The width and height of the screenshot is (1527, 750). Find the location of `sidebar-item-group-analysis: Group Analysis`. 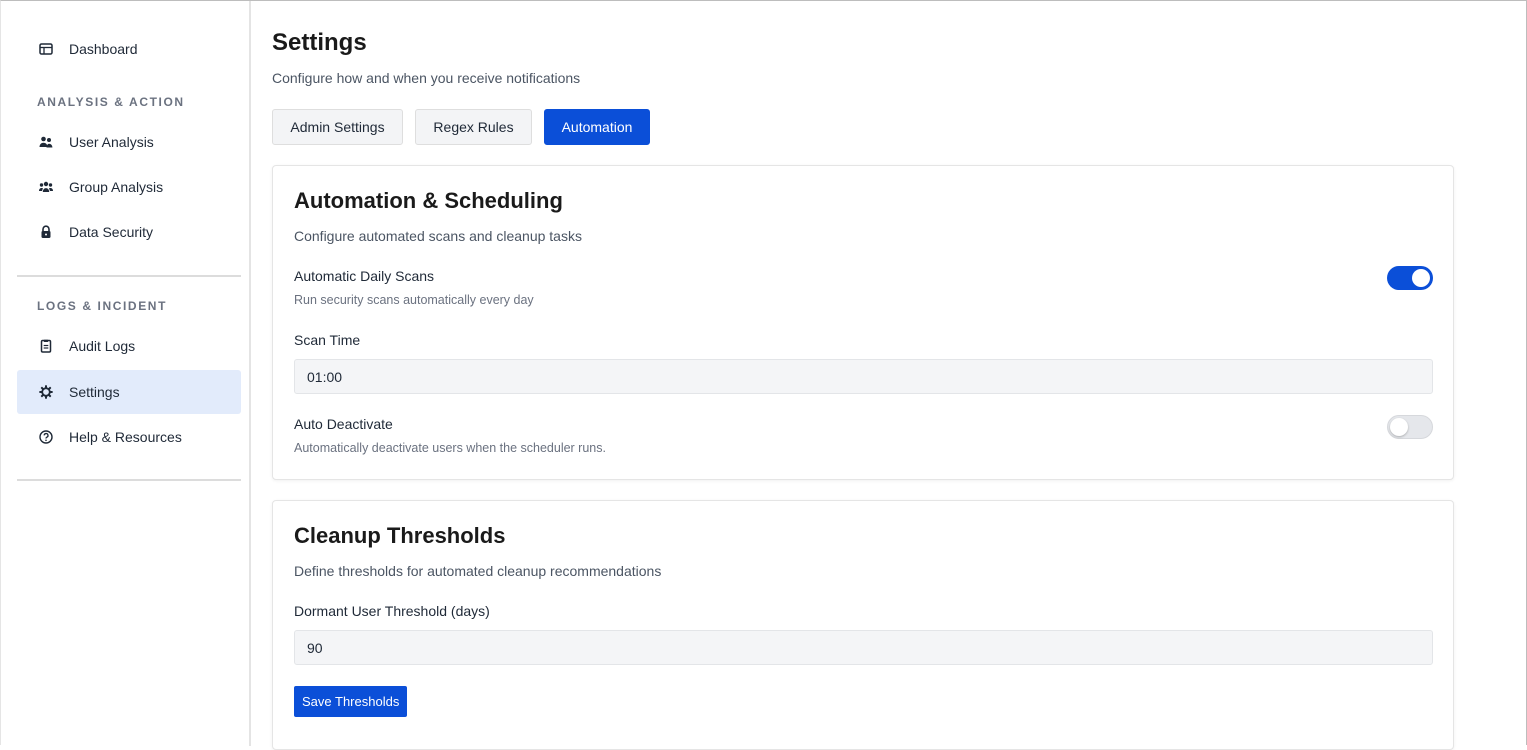

sidebar-item-group-analysis: Group Analysis is located at coordinates (129, 187).